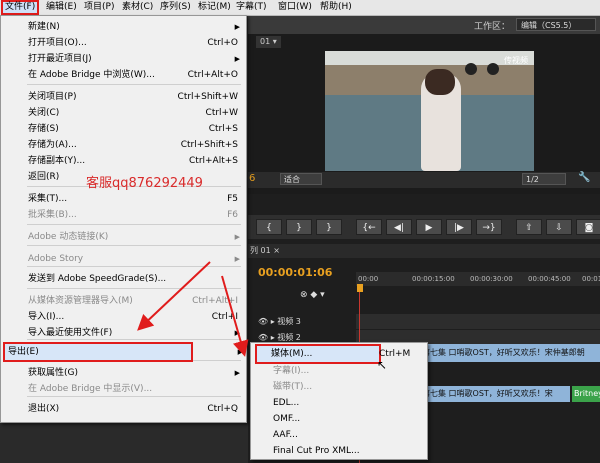 This screenshot has width=600, height=463. I want to click on lift-button: ⇧, so click(529, 227).